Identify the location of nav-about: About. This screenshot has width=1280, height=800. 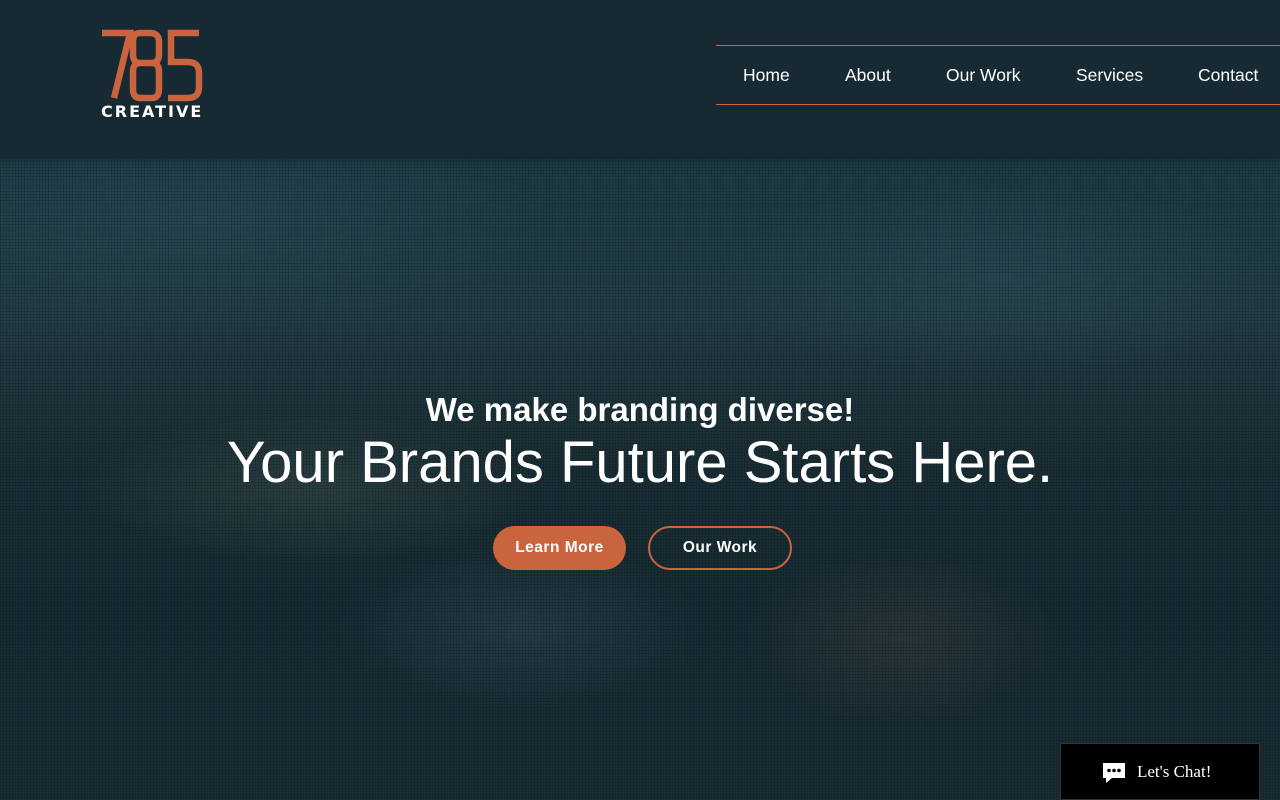
(868, 75).